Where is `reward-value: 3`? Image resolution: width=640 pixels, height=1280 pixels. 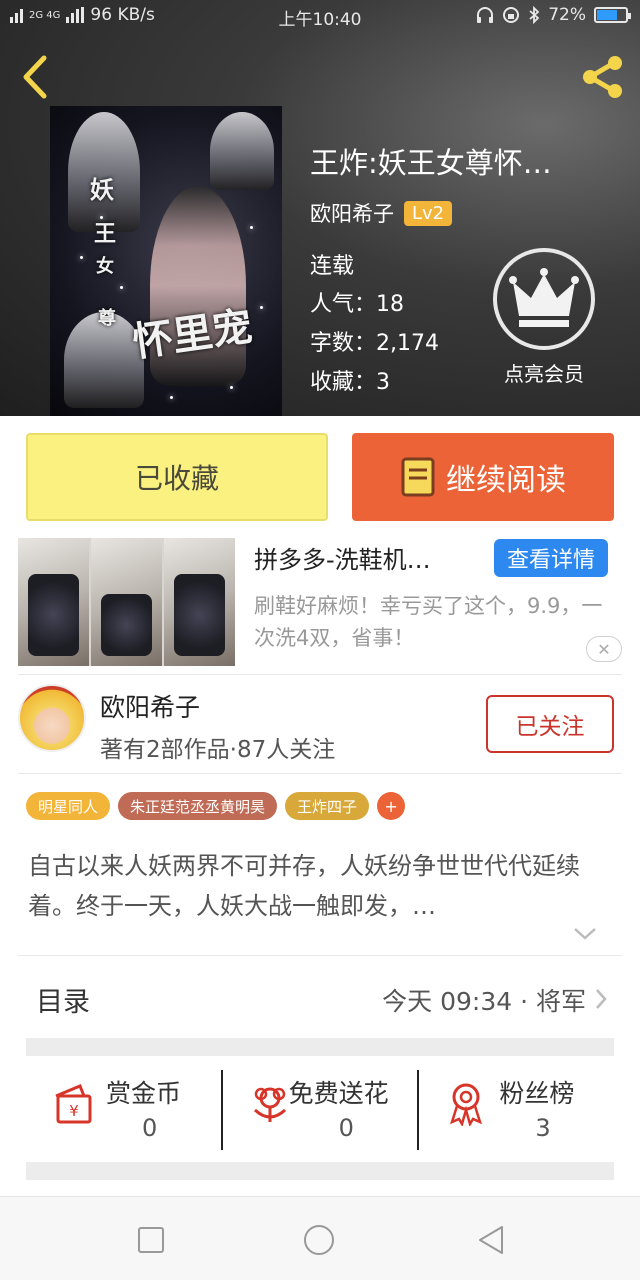
reward-value: 3 is located at coordinates (543, 1128).